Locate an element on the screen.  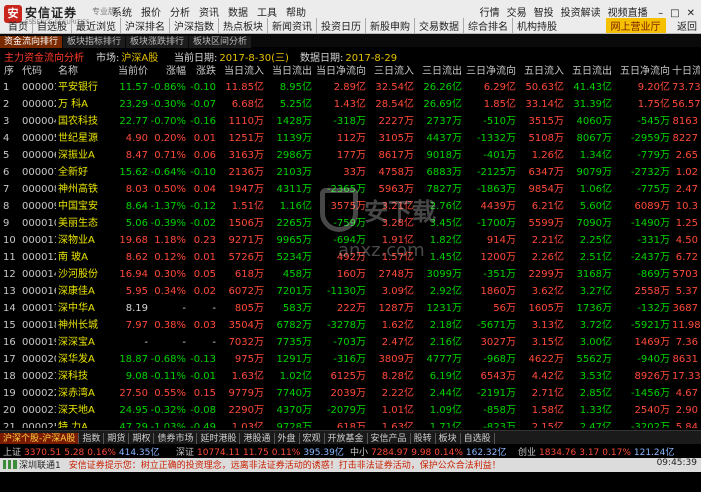
column-header-out5: 五日流出 is located at coordinates (590, 72).